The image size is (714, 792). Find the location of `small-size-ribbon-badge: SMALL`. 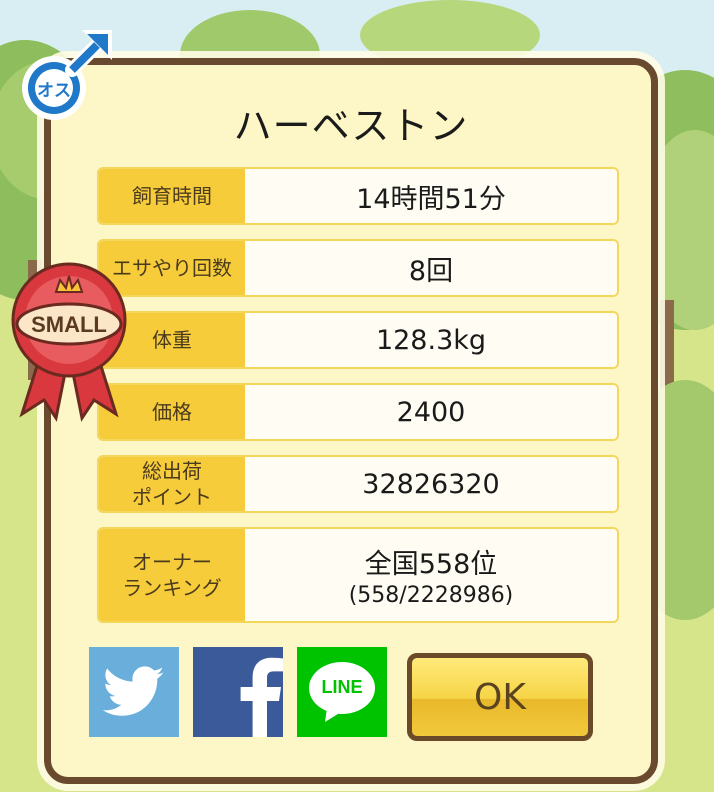

small-size-ribbon-badge: SMALL is located at coordinates (69, 340).